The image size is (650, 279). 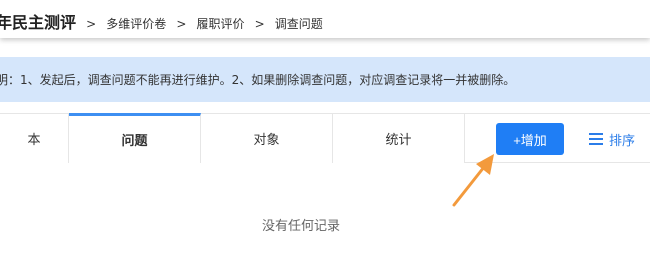 I want to click on empty-state-text: 没有任何记录, so click(x=300, y=226).